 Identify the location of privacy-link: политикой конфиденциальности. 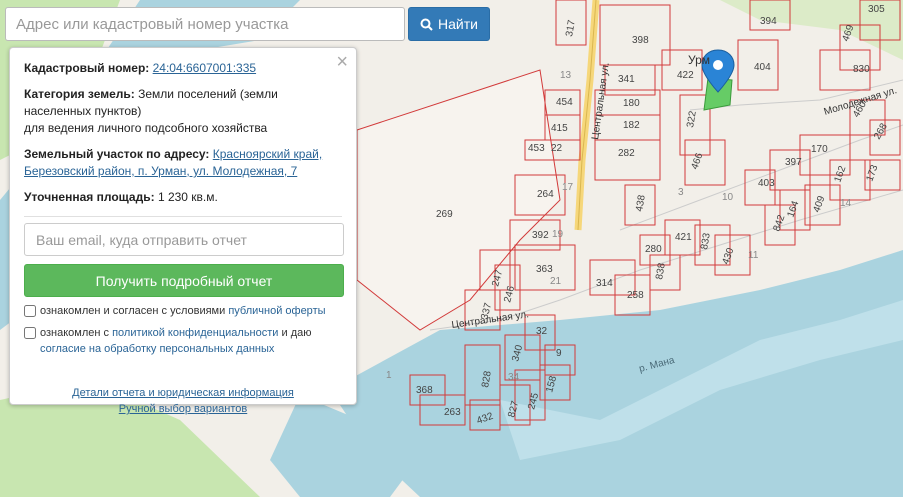
(195, 333).